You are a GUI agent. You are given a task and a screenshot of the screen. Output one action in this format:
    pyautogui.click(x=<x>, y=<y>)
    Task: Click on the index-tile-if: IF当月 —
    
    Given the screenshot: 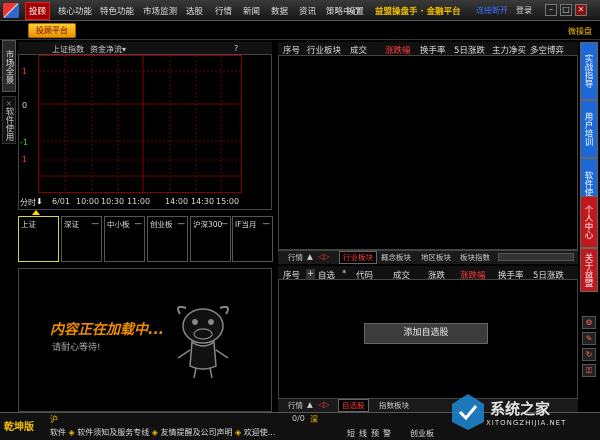 What is the action you would take?
    pyautogui.click(x=252, y=239)
    